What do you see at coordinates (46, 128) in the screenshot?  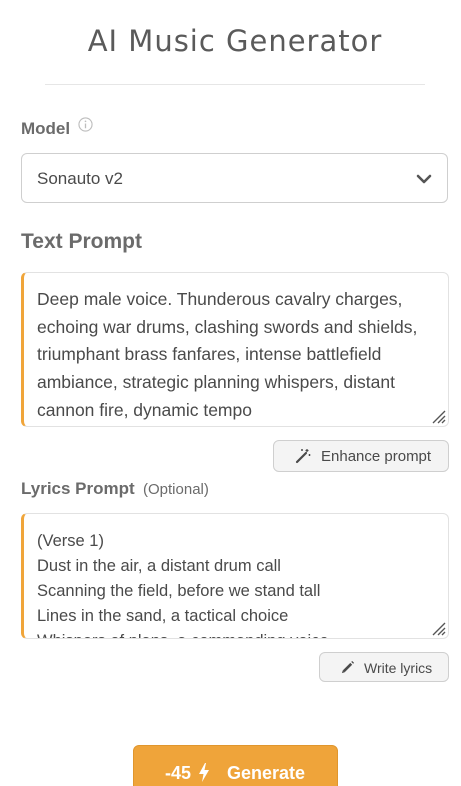 I see `model-label: Model` at bounding box center [46, 128].